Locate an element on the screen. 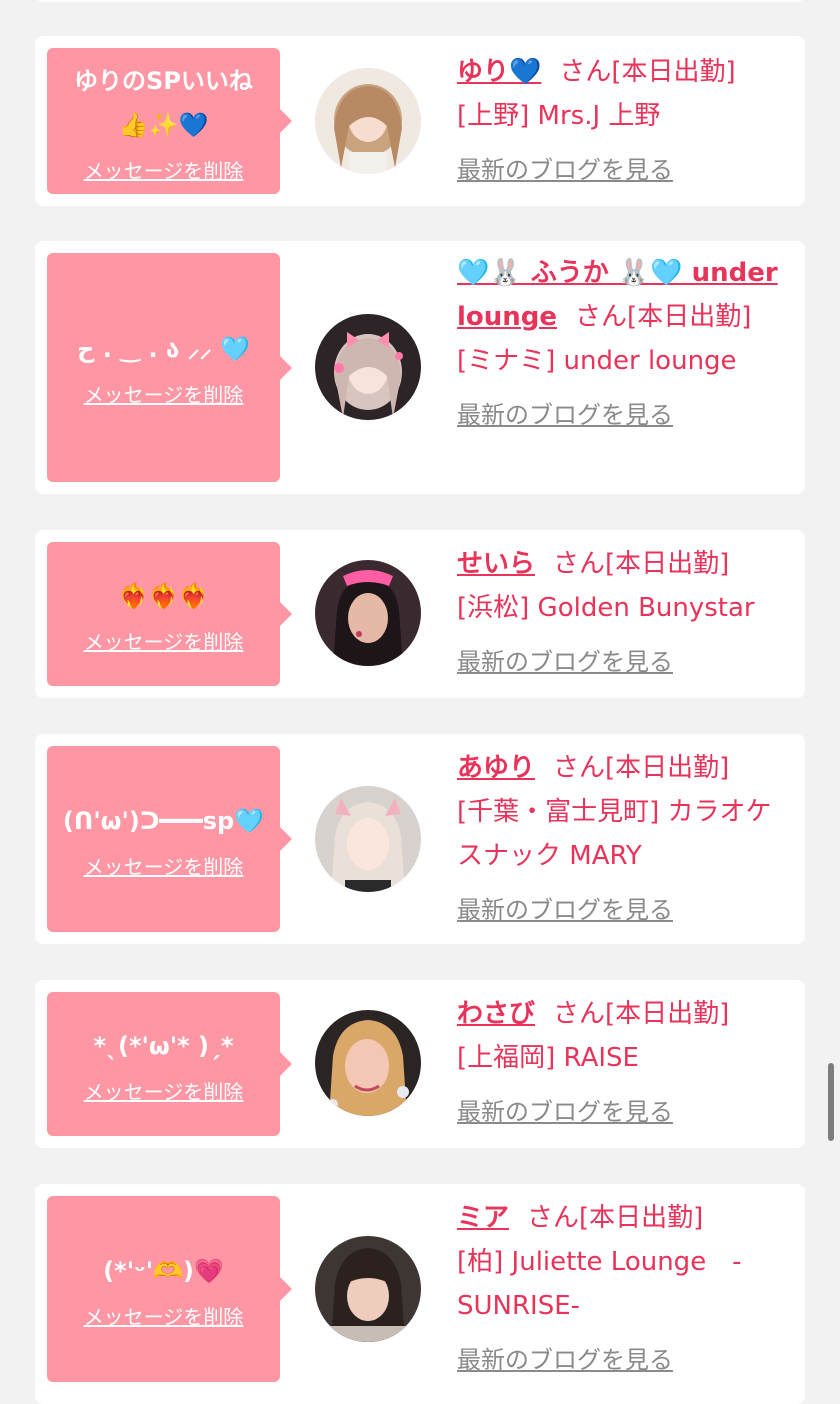  cast-info: わさび さん[本日出勤] [上福岡] RAISE 最新のブログを見る is located at coordinates (621, 1063).